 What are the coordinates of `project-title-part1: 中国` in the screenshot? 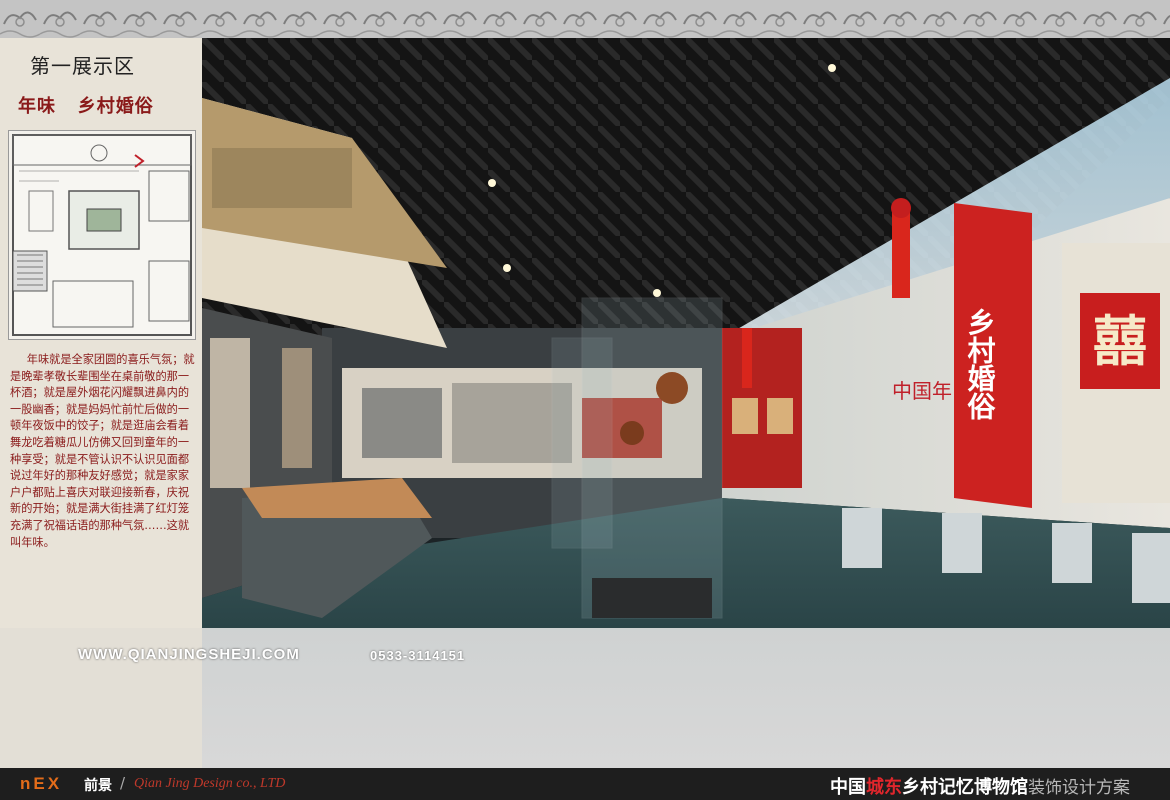 It's located at (848, 787).